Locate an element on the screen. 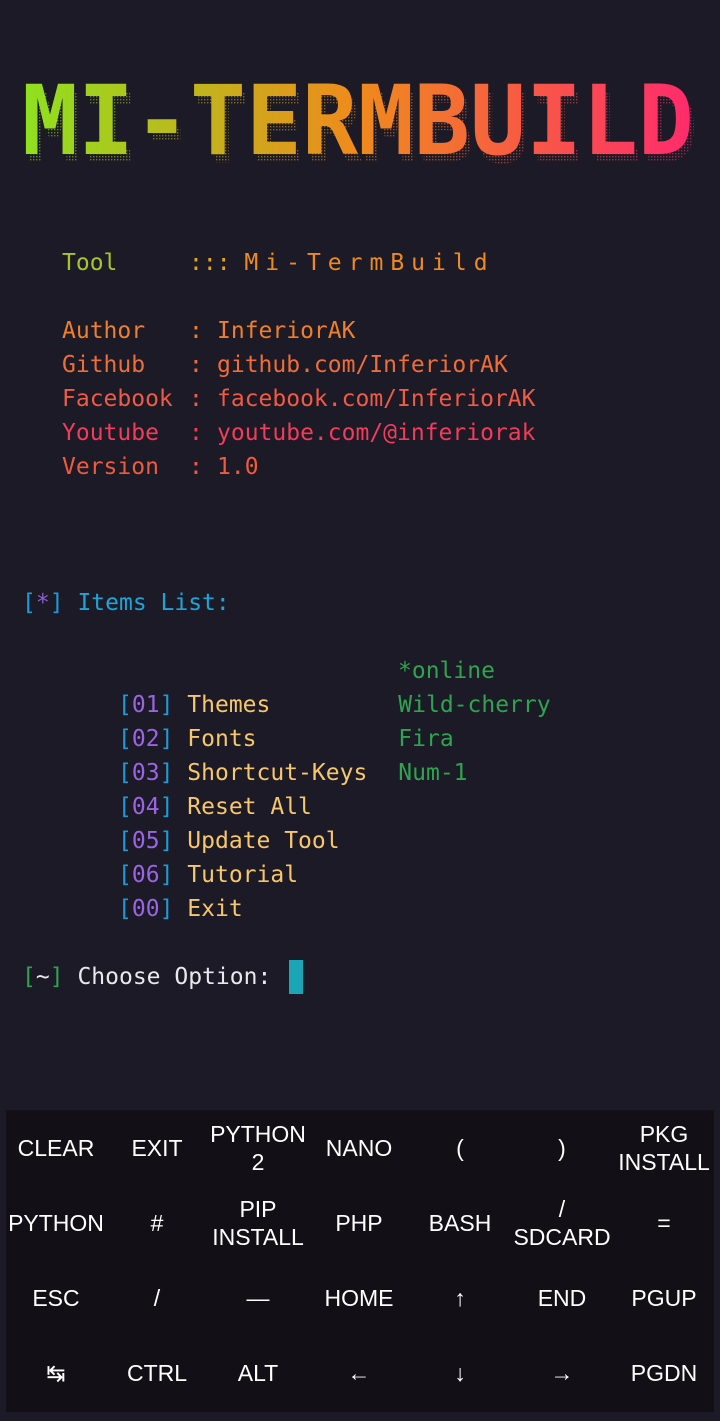  key-sdcard: / SDCARD is located at coordinates (562, 1222).